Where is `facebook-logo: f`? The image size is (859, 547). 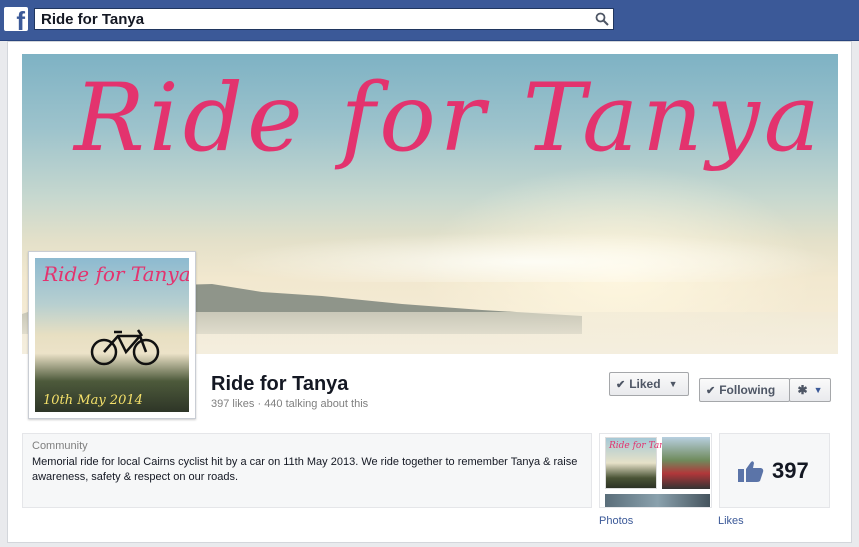 facebook-logo: f is located at coordinates (16, 20).